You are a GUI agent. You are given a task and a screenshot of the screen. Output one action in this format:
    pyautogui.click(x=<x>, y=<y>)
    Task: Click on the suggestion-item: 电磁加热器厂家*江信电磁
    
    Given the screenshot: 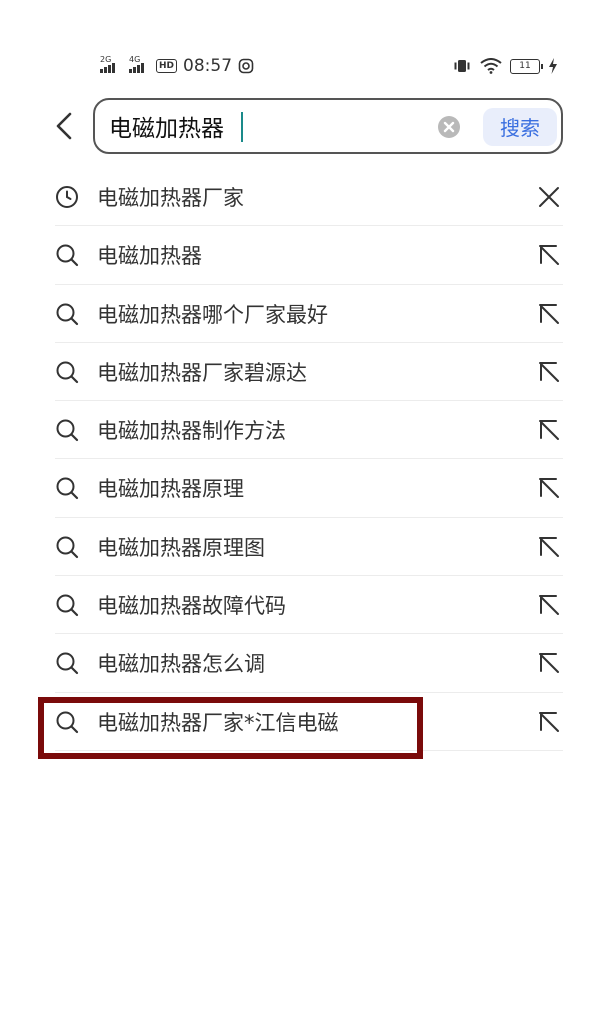 What is the action you would take?
    pyautogui.click(x=309, y=722)
    